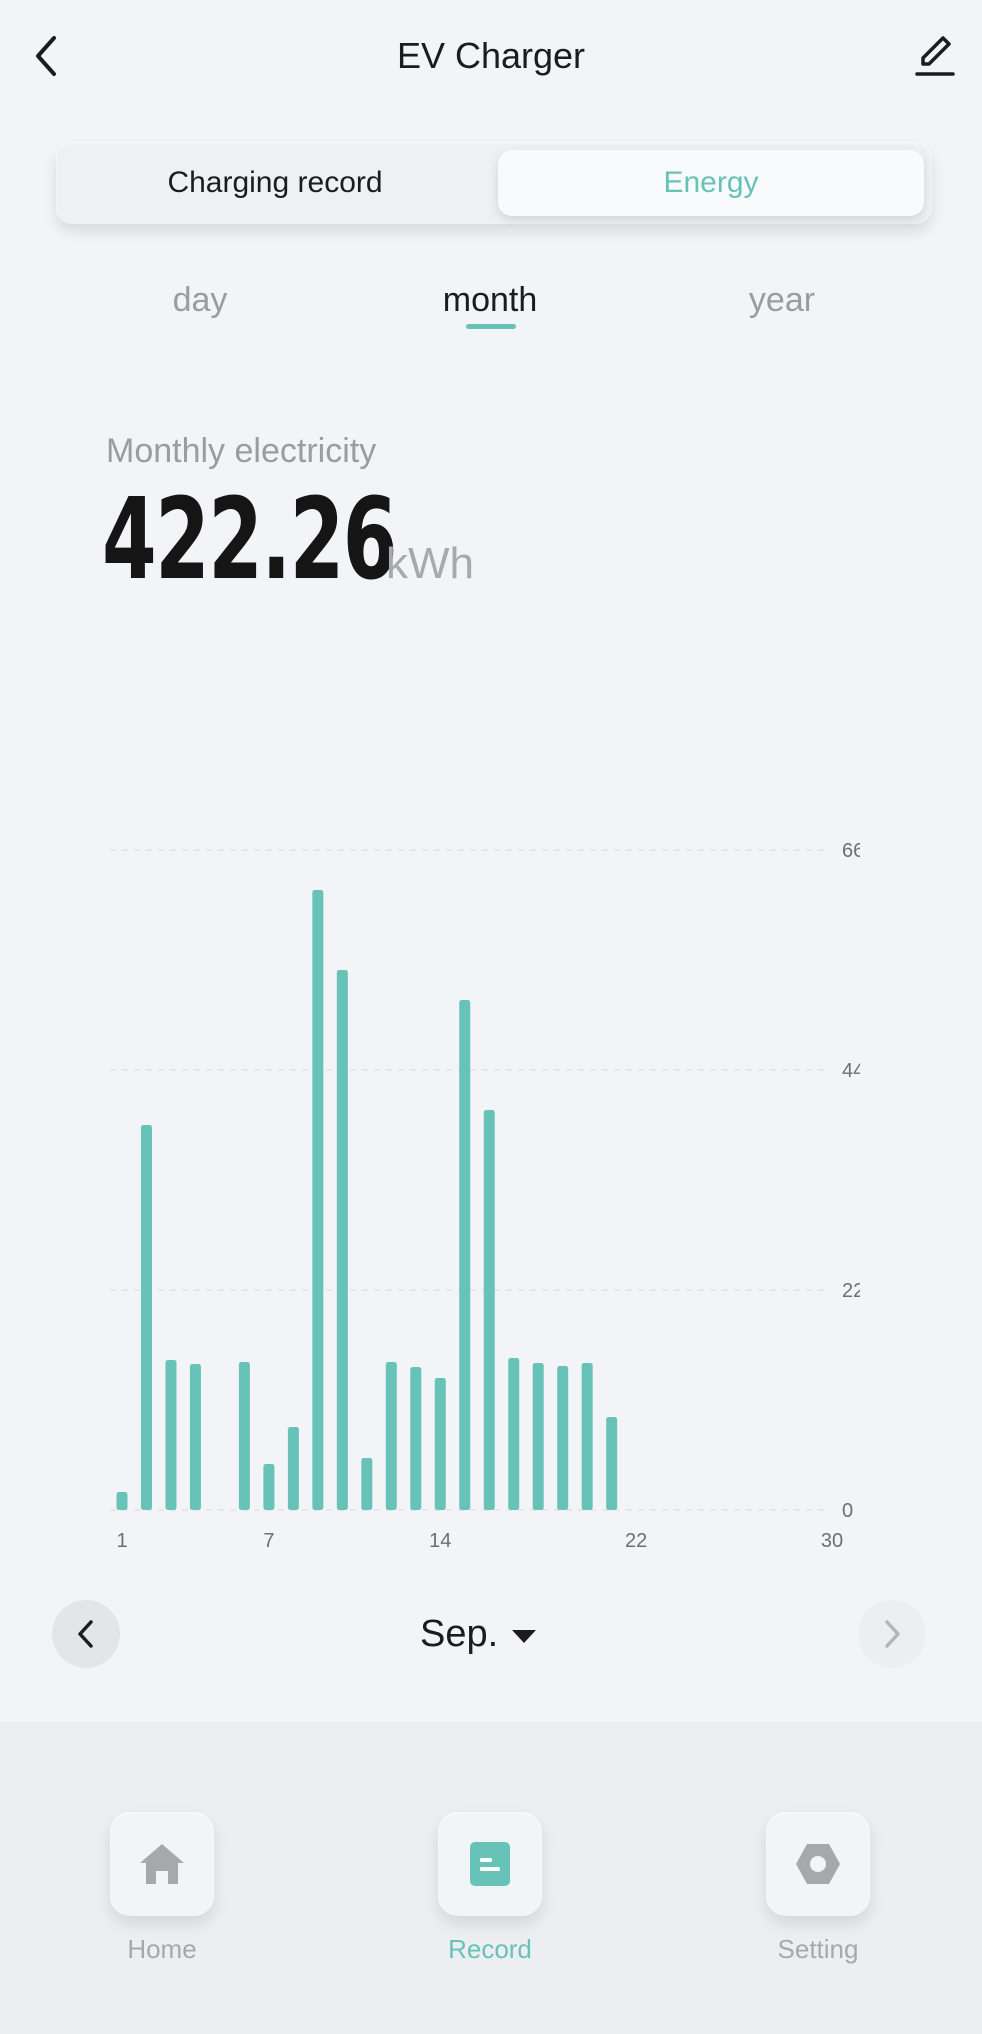 This screenshot has height=2034, width=982. Describe the element at coordinates (491, 326) in the screenshot. I see `active-tab-indicator` at that location.